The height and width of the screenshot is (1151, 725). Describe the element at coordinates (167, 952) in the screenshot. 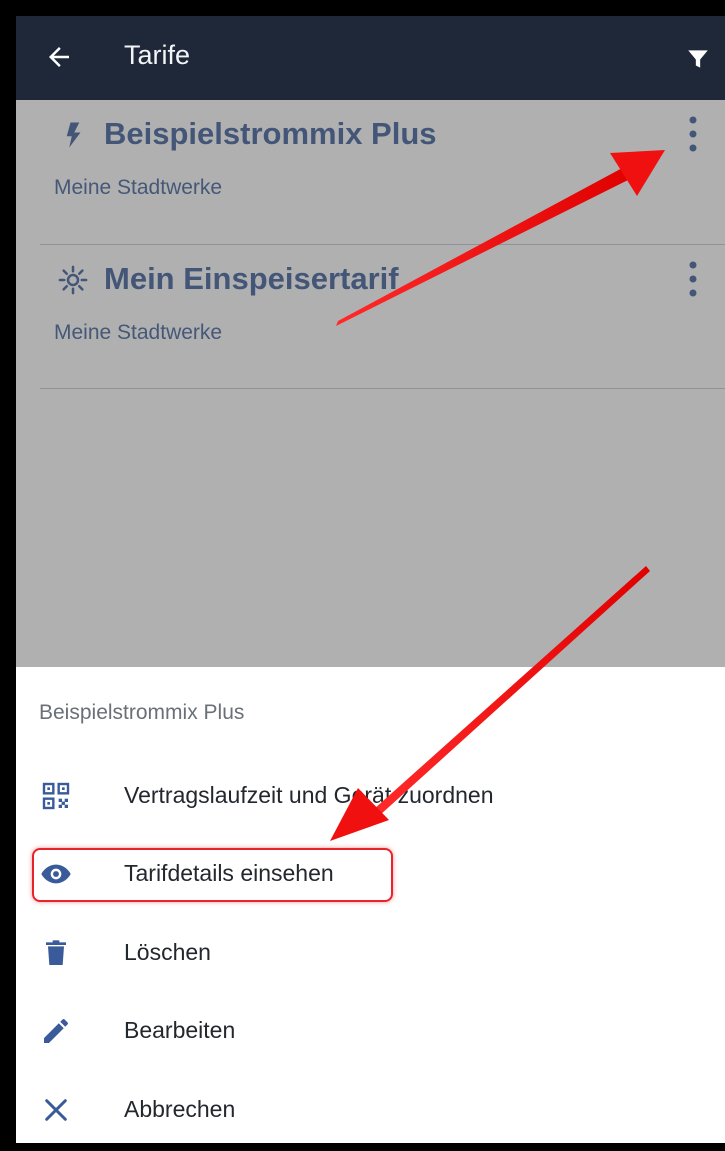

I see `menu-item-label: Löschen` at that location.